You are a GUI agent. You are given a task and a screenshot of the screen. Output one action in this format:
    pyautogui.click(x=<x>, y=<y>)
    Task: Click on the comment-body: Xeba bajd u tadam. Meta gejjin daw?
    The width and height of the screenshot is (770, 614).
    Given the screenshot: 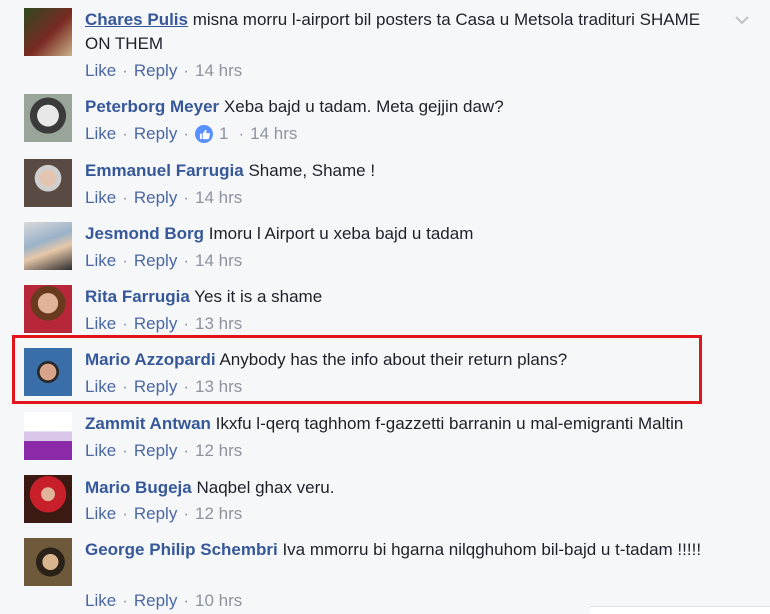 What is the action you would take?
    pyautogui.click(x=363, y=106)
    